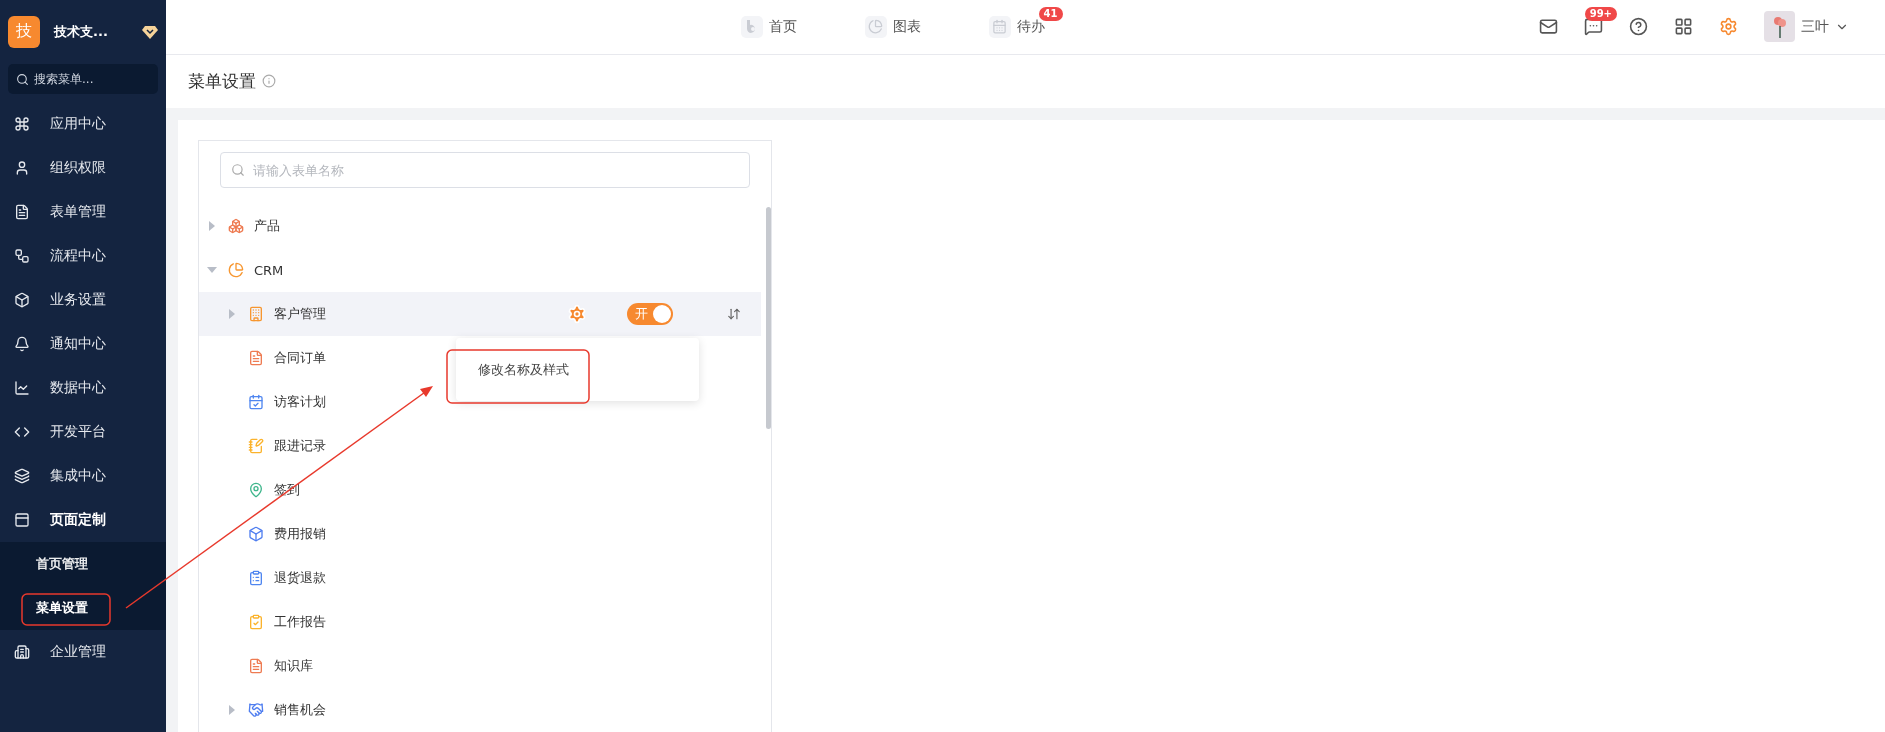  Describe the element at coordinates (523, 369) in the screenshot. I see `menu-item: 修改名称及样式` at that location.